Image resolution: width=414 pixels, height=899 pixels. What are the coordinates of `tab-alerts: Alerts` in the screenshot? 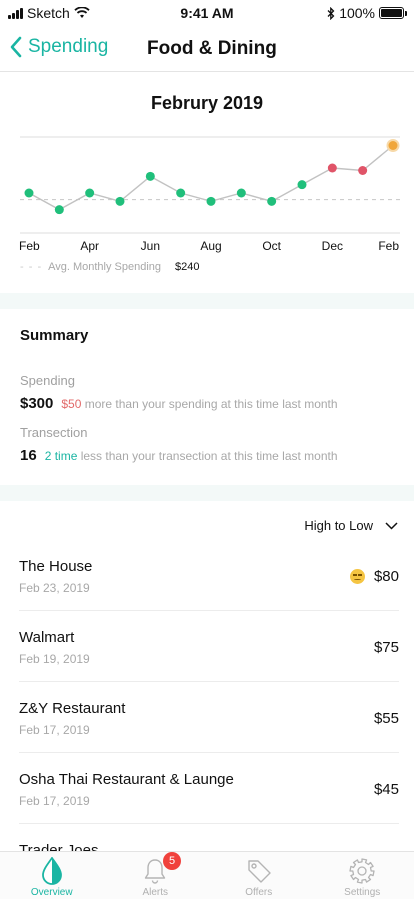 It's located at (156, 875).